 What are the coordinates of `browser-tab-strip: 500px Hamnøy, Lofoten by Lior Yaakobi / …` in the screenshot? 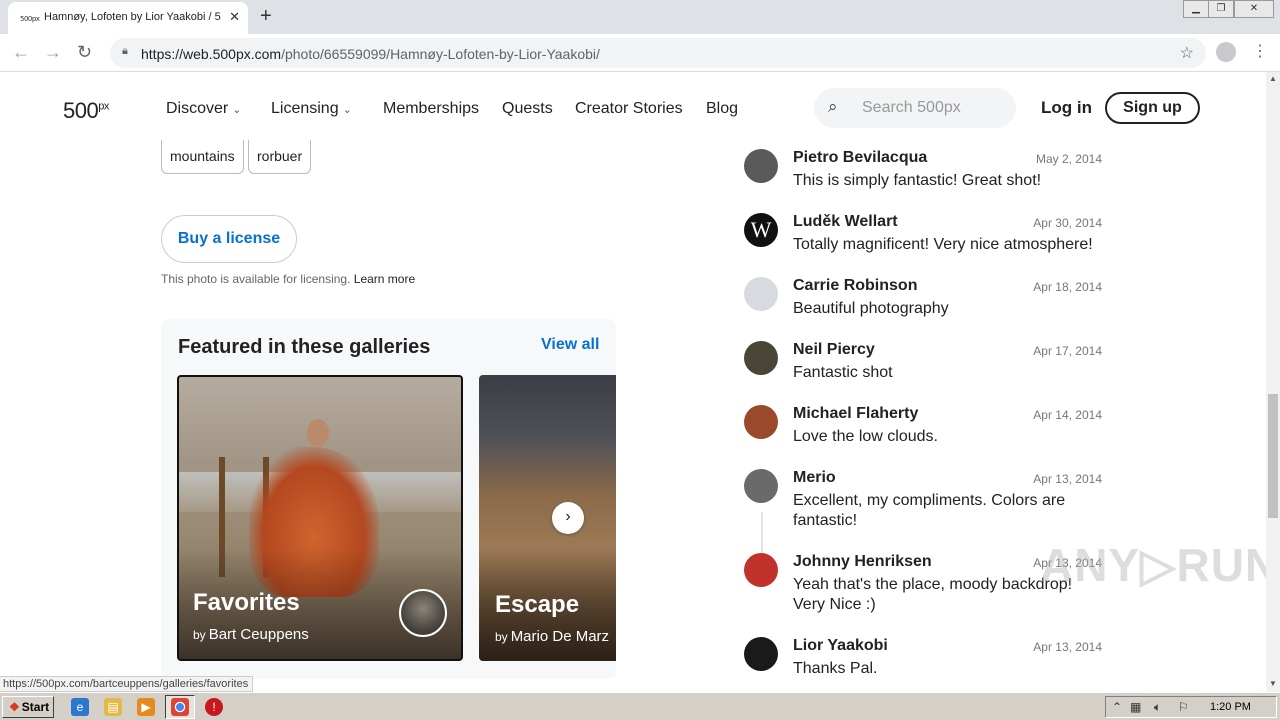 It's located at (640, 17).